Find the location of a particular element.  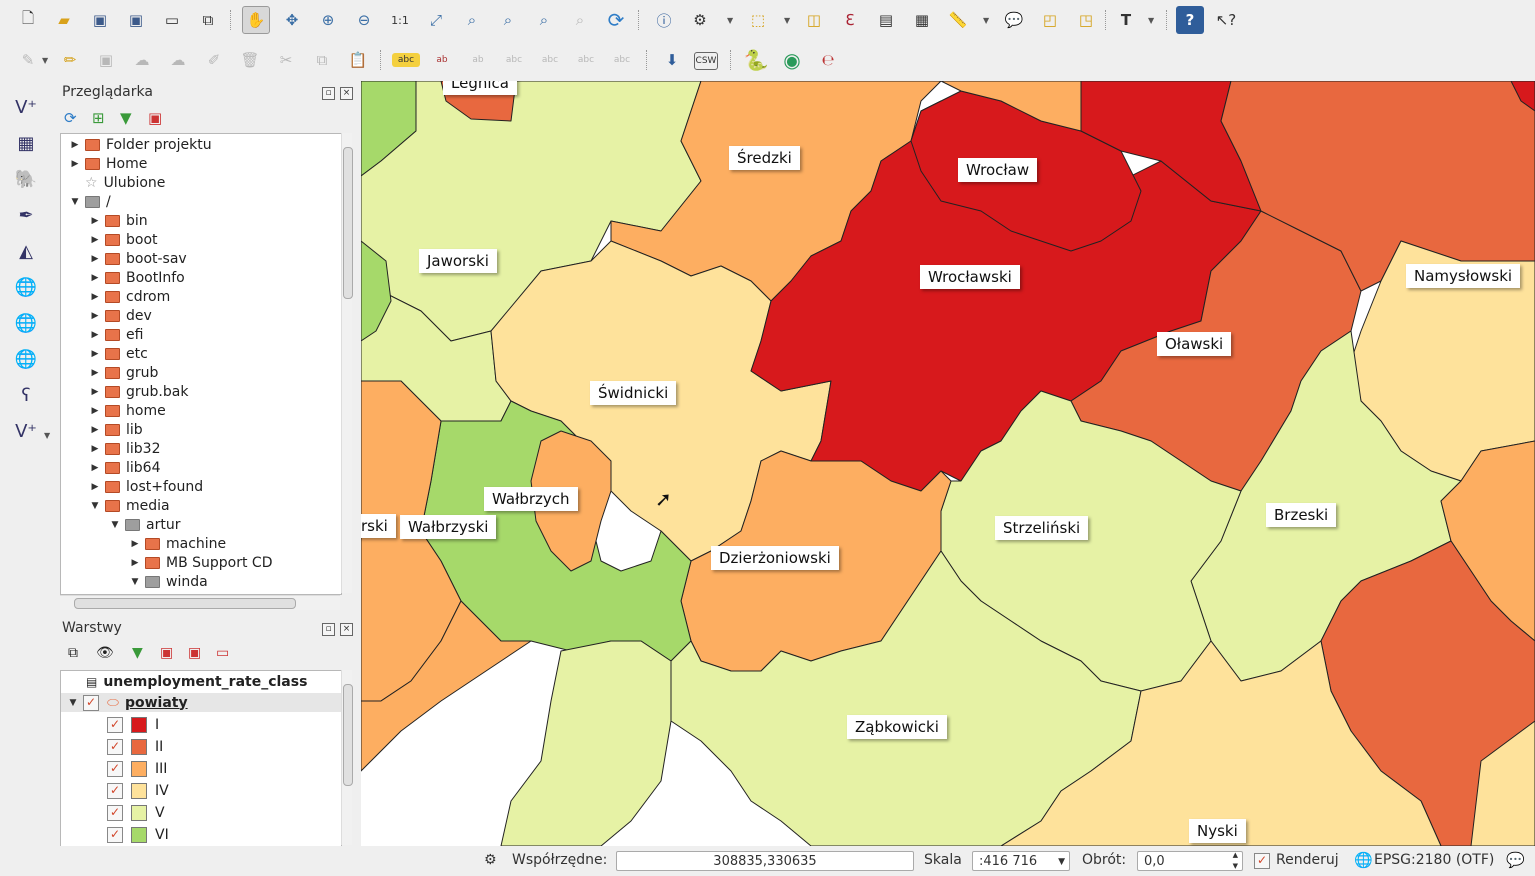

browser-item: ▶ grub is located at coordinates (124, 372).